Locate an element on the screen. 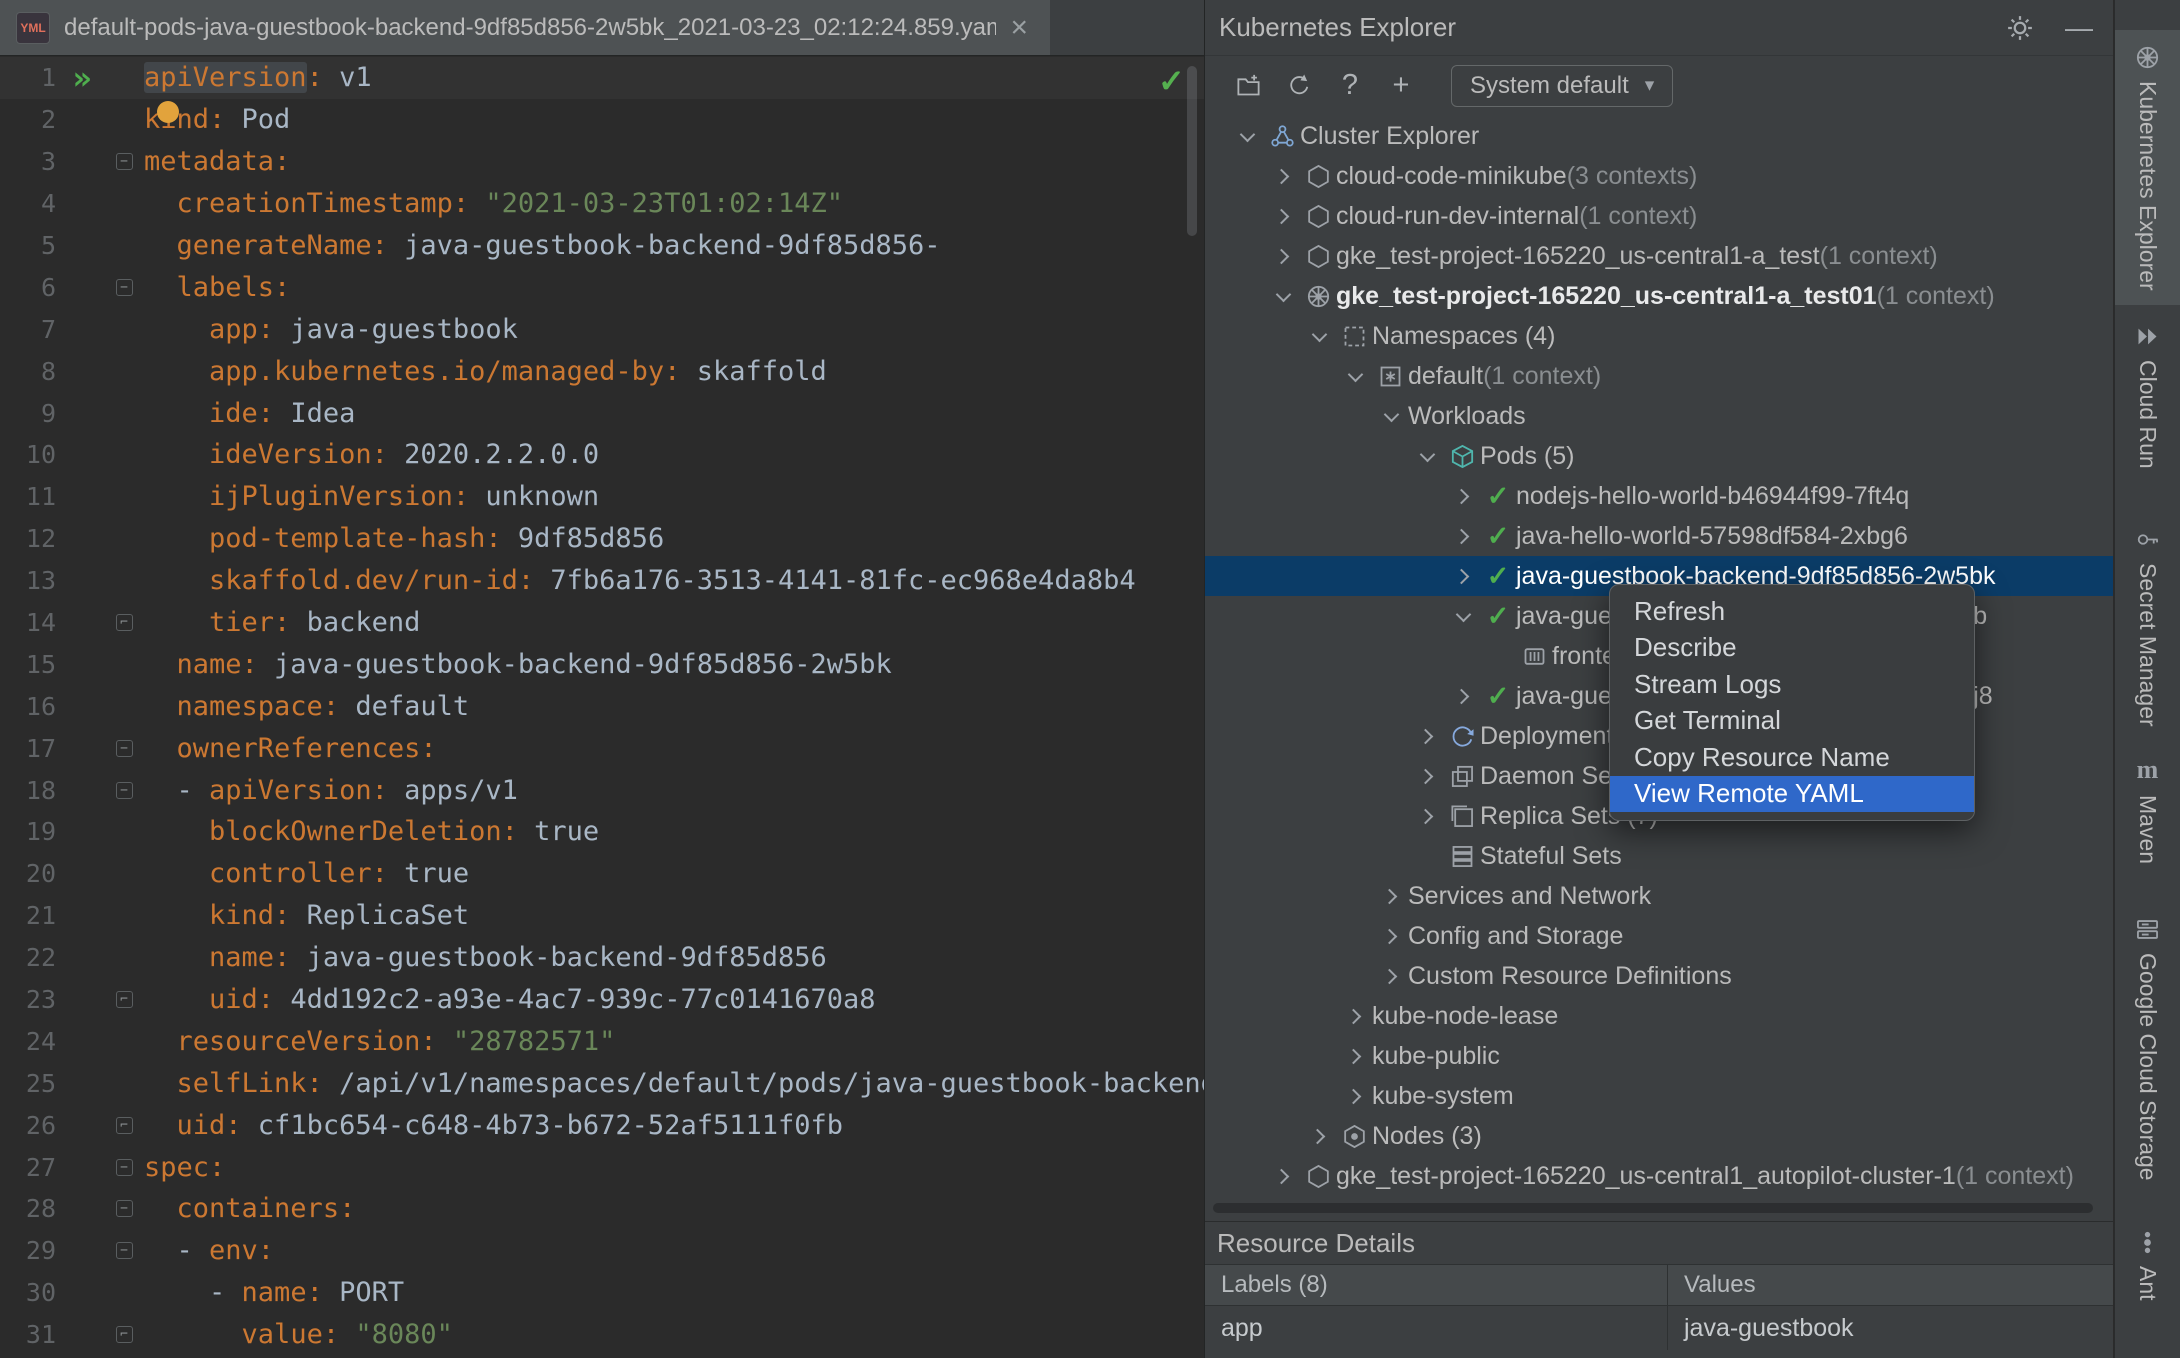 This screenshot has width=2180, height=1358. tree-row-cloud-run-dev-internal: cloud-run-dev-internal (1 context) is located at coordinates (1659, 216).